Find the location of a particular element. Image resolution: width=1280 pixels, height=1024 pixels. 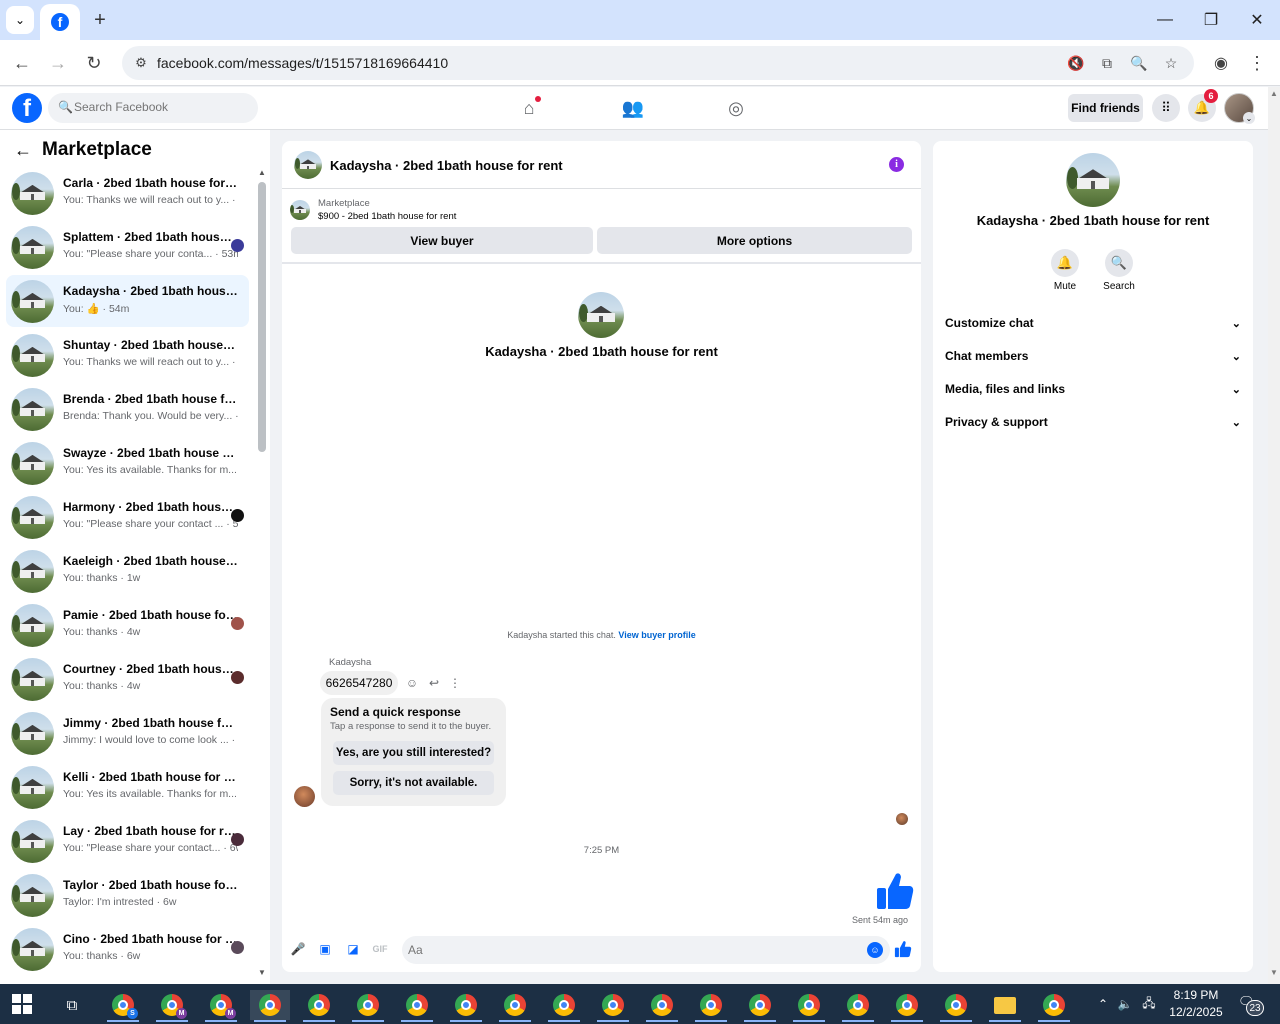

gif-icon: GIF is located at coordinates (380, 949).